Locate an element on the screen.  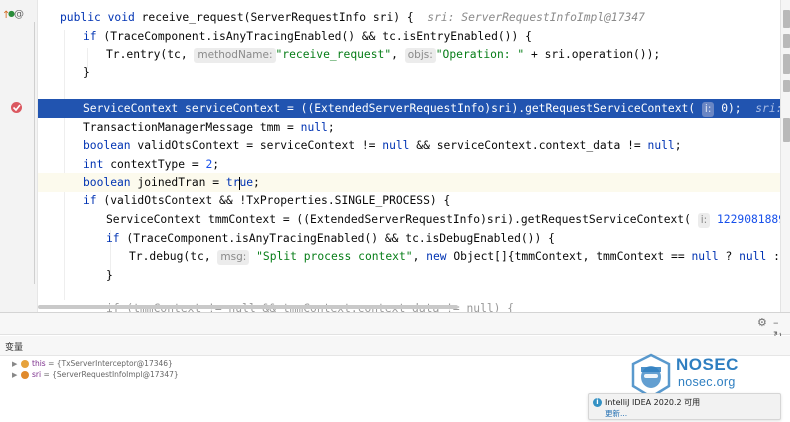
variables-title: 变量 is located at coordinates (14, 348).